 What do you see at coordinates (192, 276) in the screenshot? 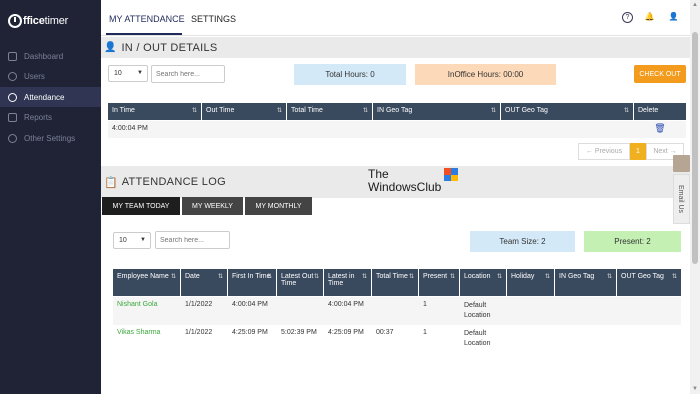
I see `column-label: Date` at bounding box center [192, 276].